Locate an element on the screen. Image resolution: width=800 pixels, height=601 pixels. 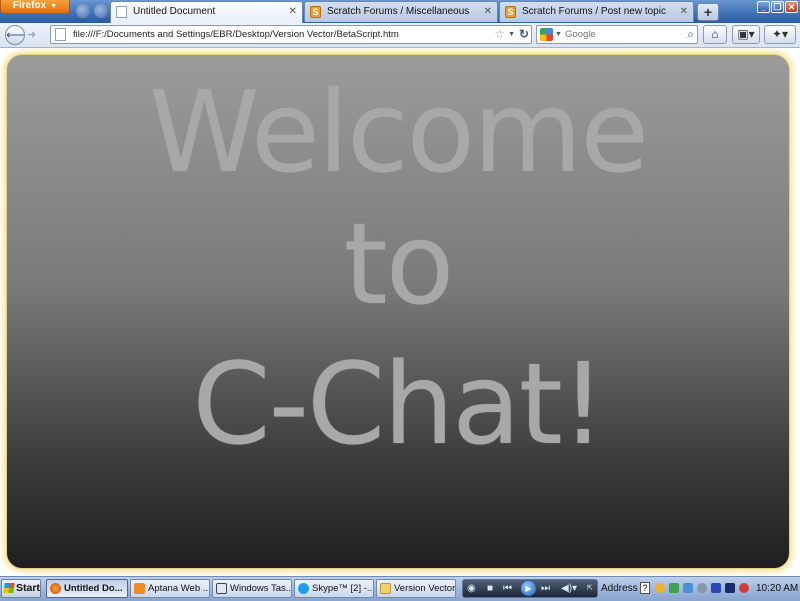
welcome-heading-line-1: Welcome is located at coordinates (398, 133).